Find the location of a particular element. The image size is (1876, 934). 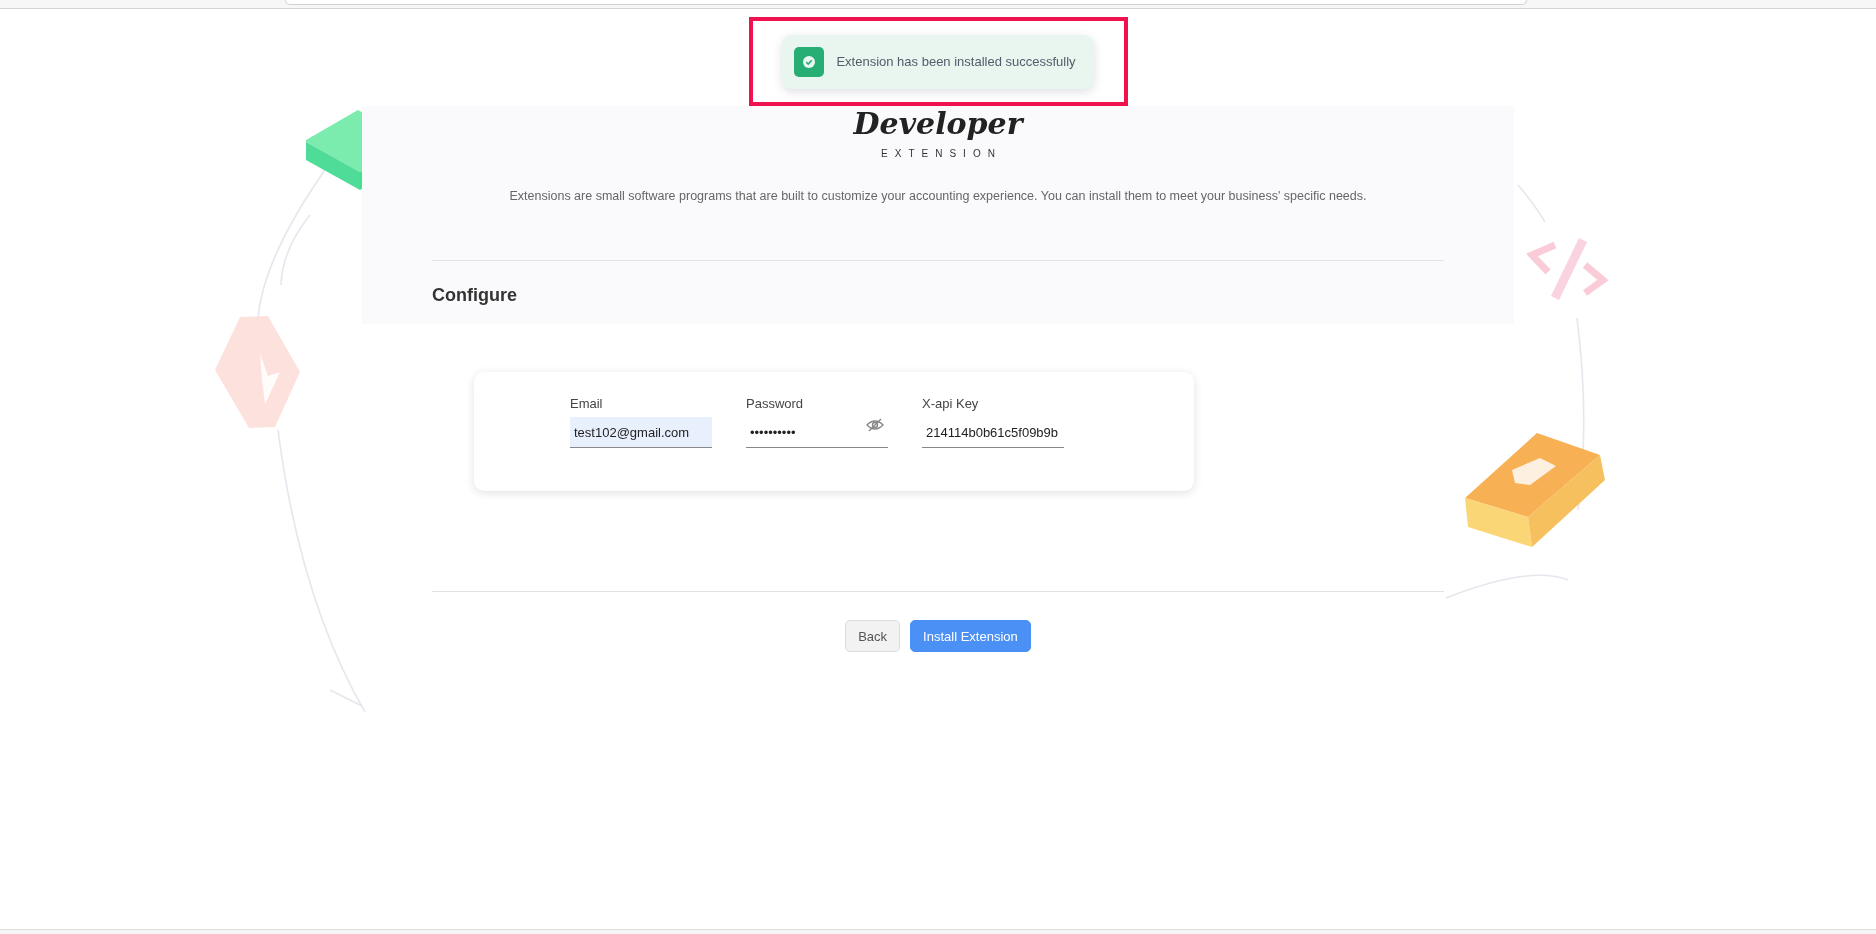

field-label: X-api Key is located at coordinates (951, 403).